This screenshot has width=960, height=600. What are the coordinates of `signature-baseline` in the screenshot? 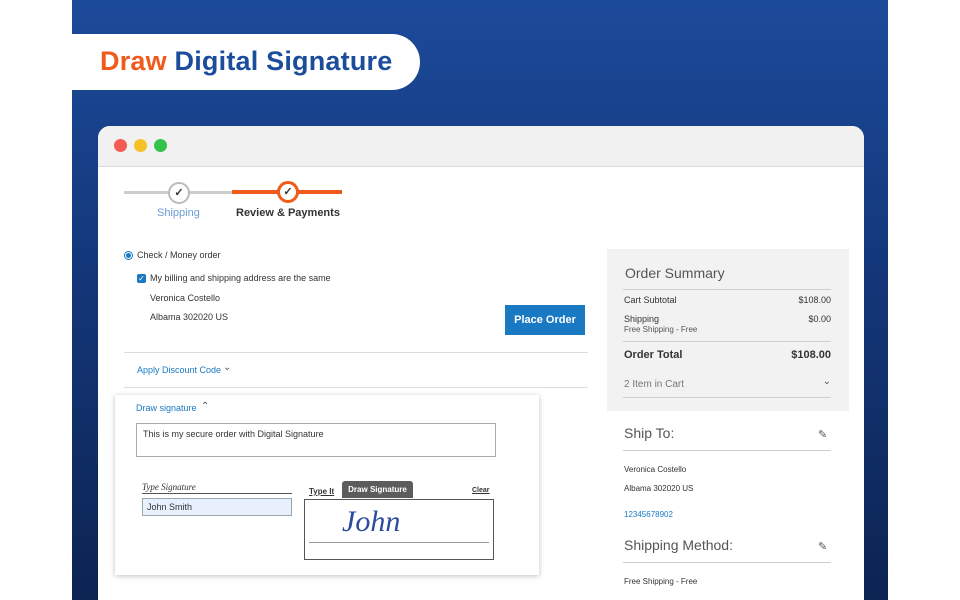 It's located at (399, 542).